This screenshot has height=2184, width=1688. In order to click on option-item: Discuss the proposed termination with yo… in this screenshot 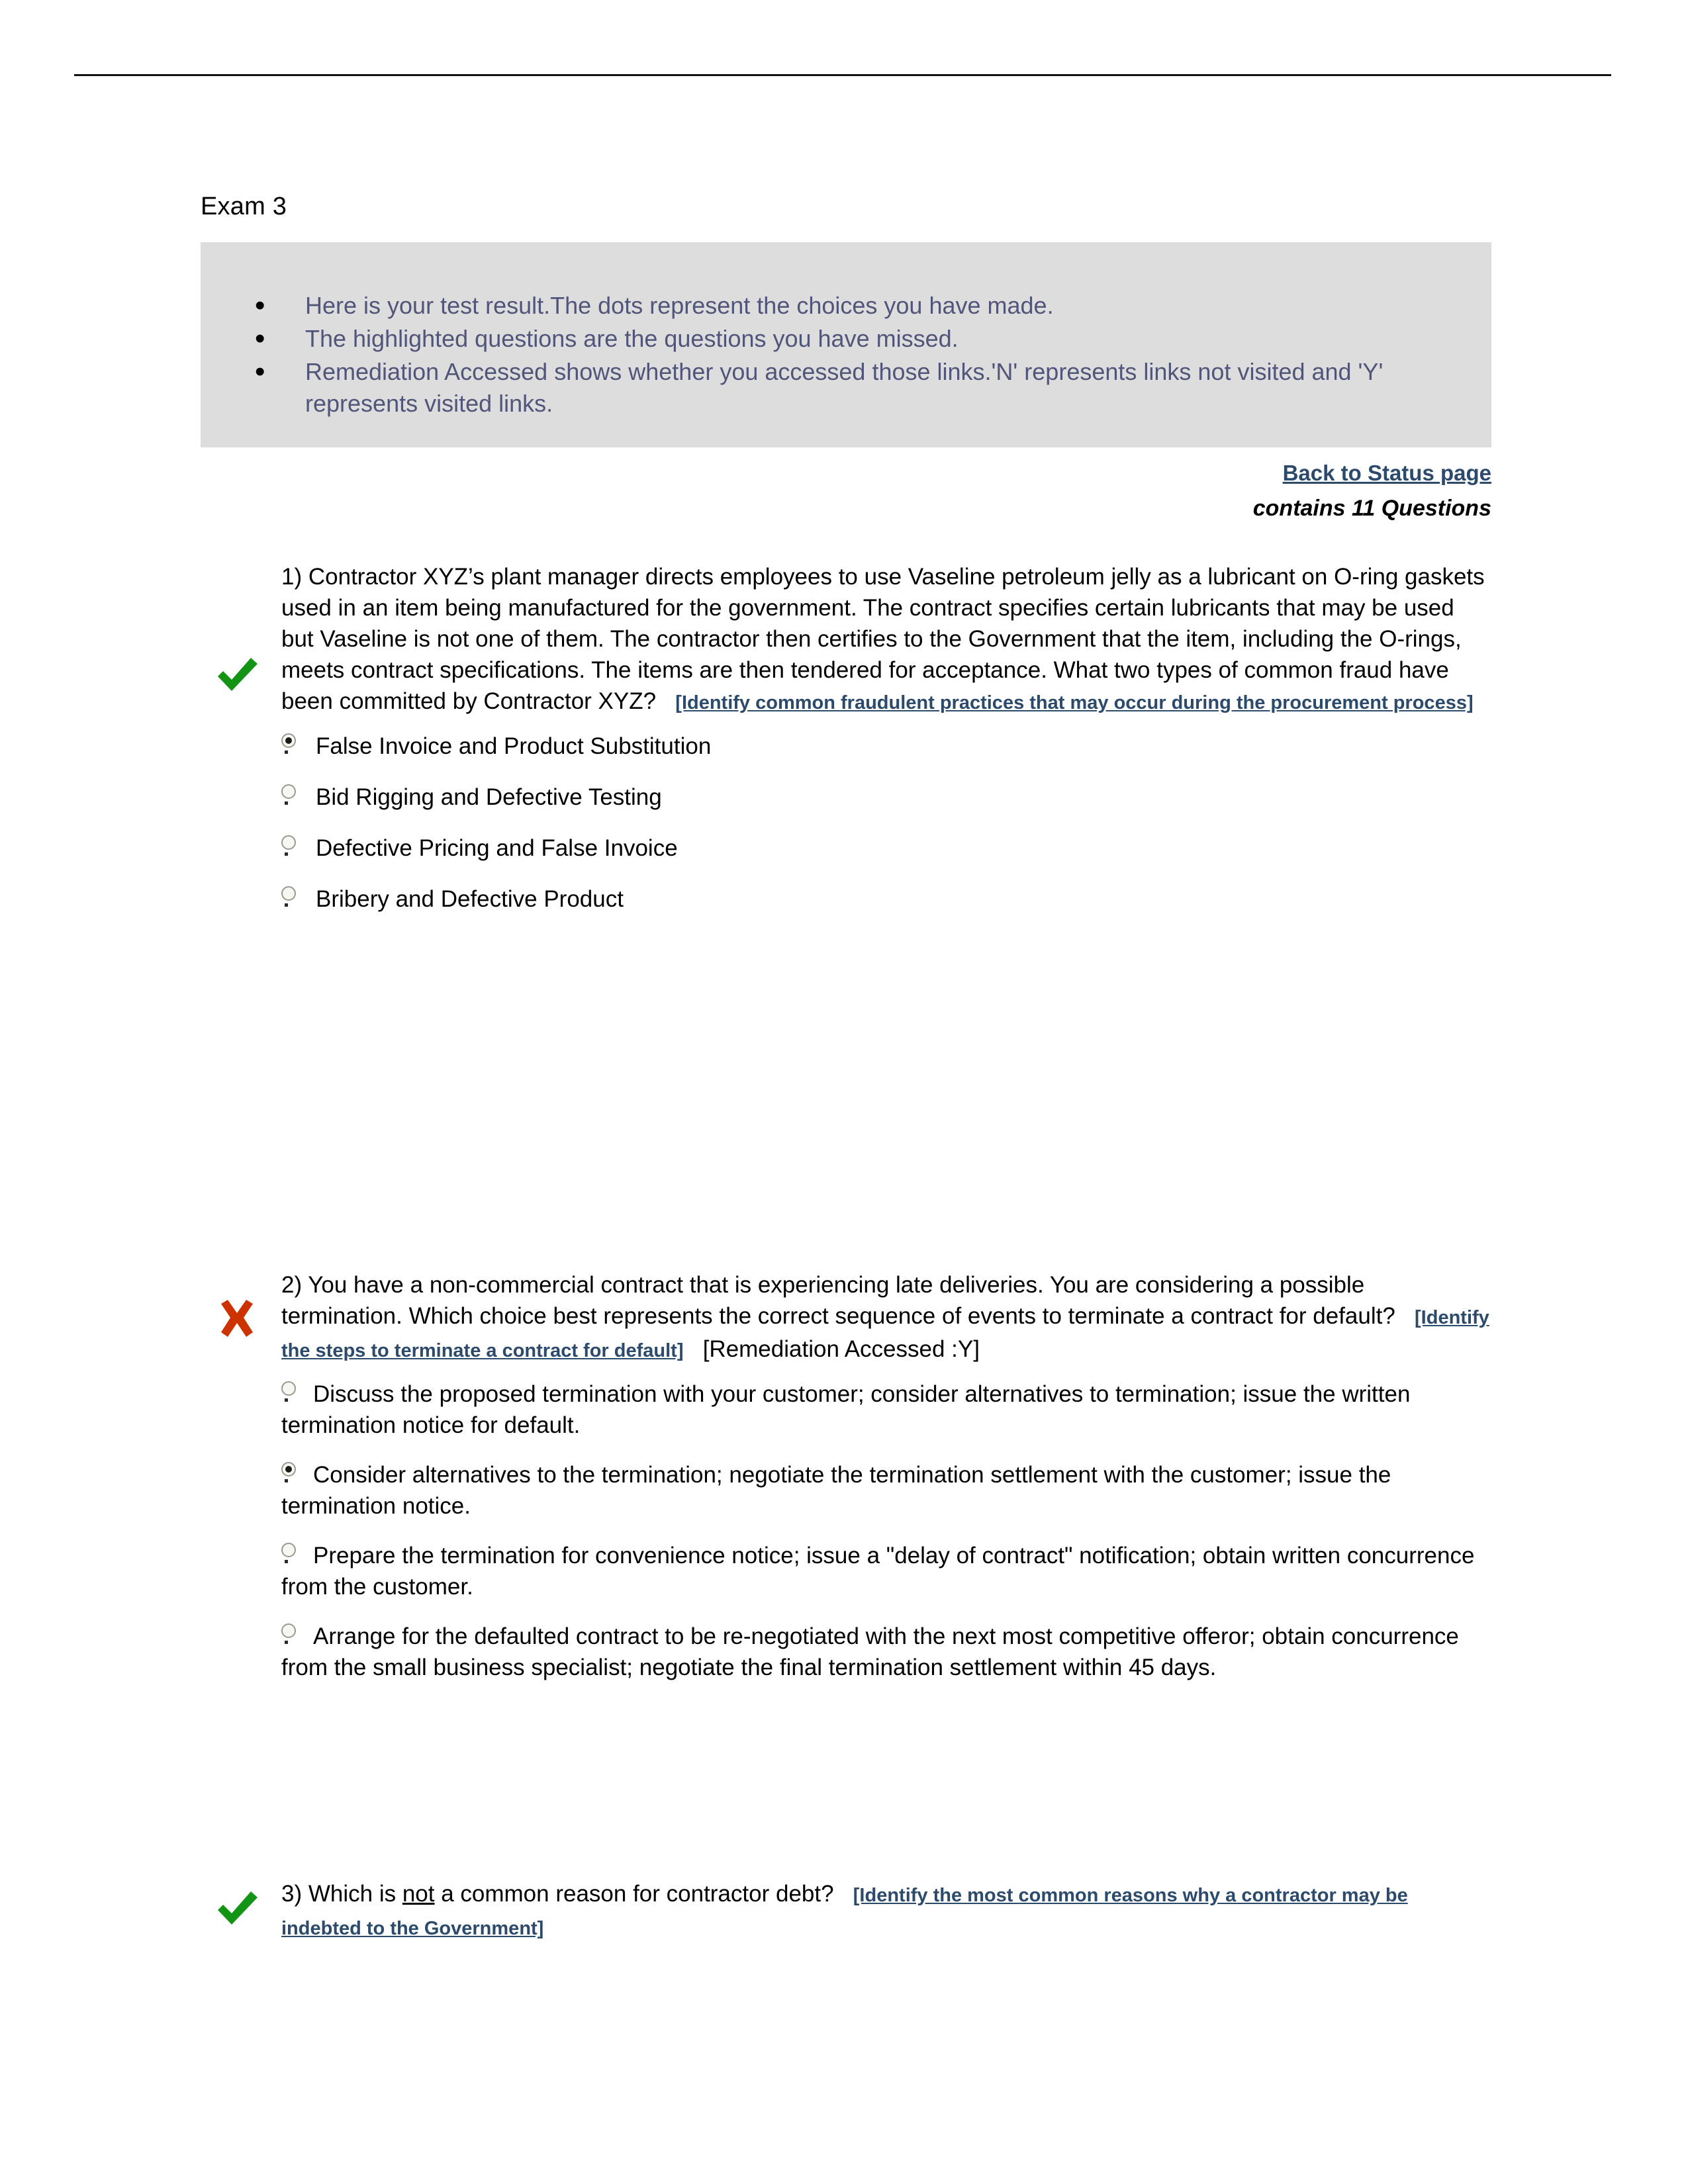, I will do `click(886, 1410)`.